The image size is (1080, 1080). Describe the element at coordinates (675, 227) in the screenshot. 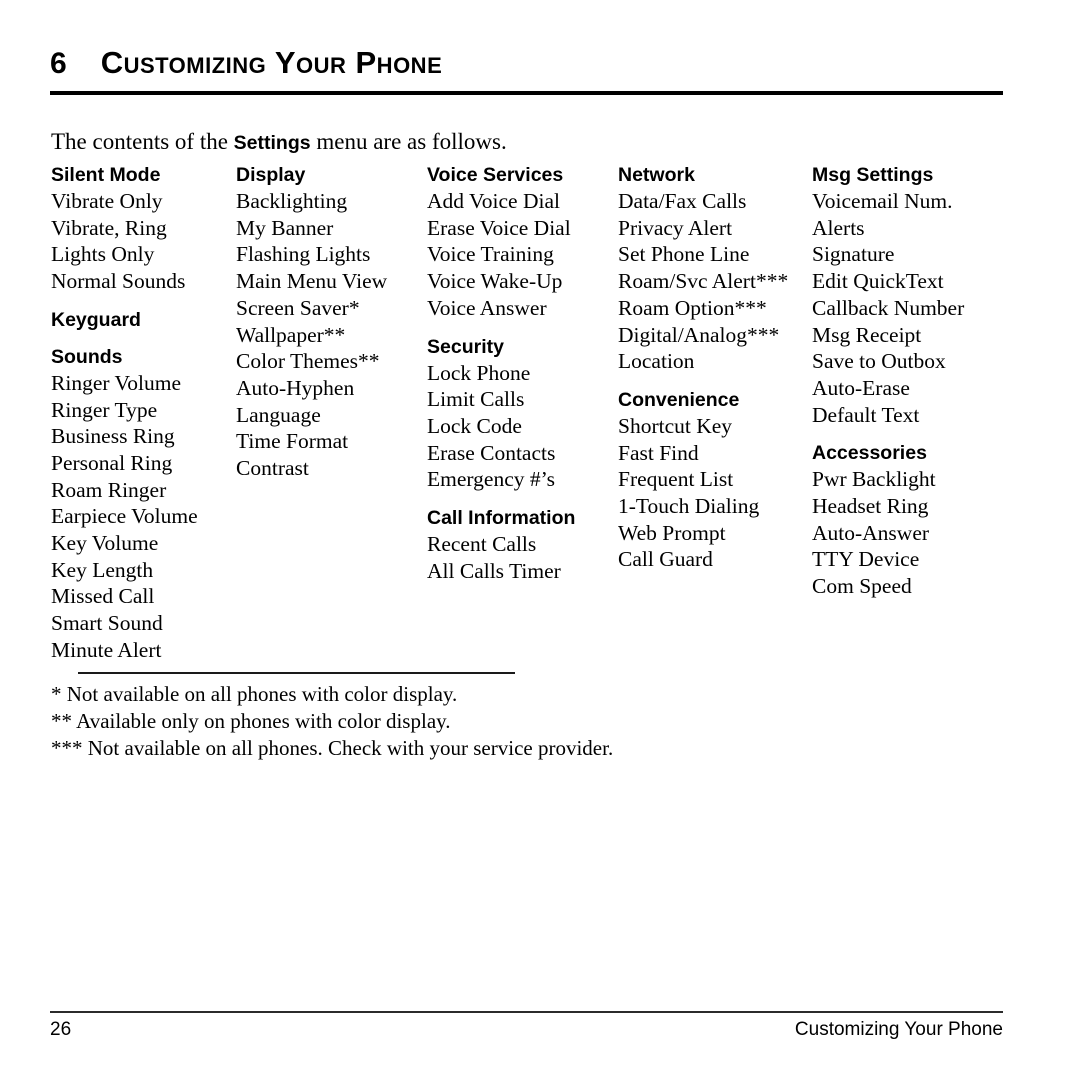

I see `settings-menu-item: Privacy Alert` at that location.